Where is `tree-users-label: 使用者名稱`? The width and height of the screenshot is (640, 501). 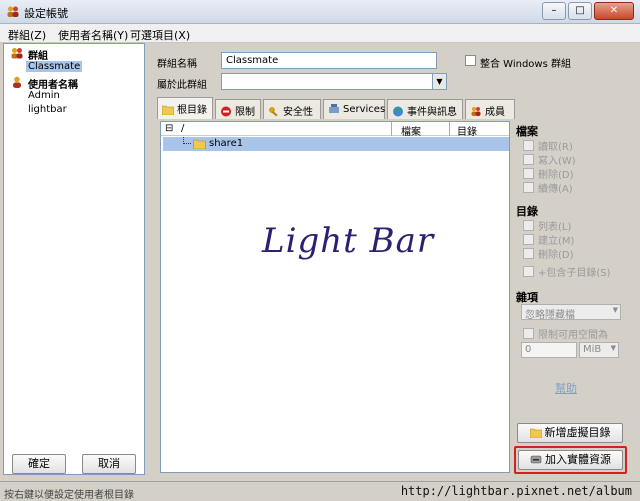
tree-users-label: 使用者名稱 is located at coordinates (53, 85).